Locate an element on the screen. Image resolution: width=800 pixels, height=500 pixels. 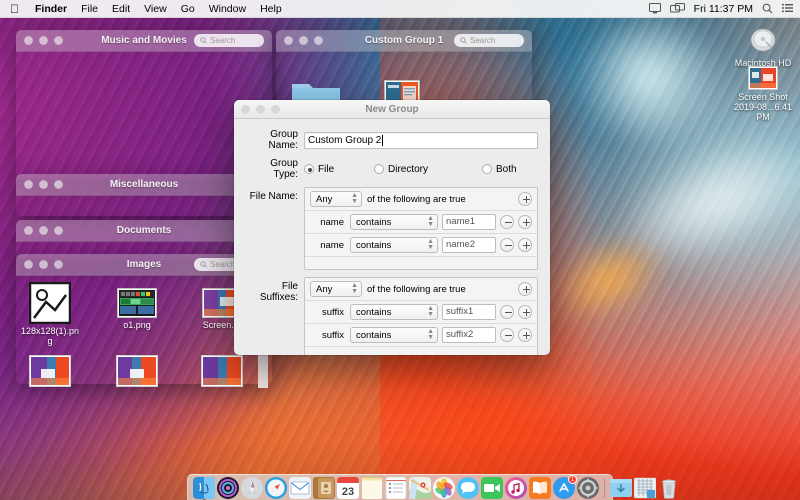
dock-item-safari is located at coordinates (276, 488).